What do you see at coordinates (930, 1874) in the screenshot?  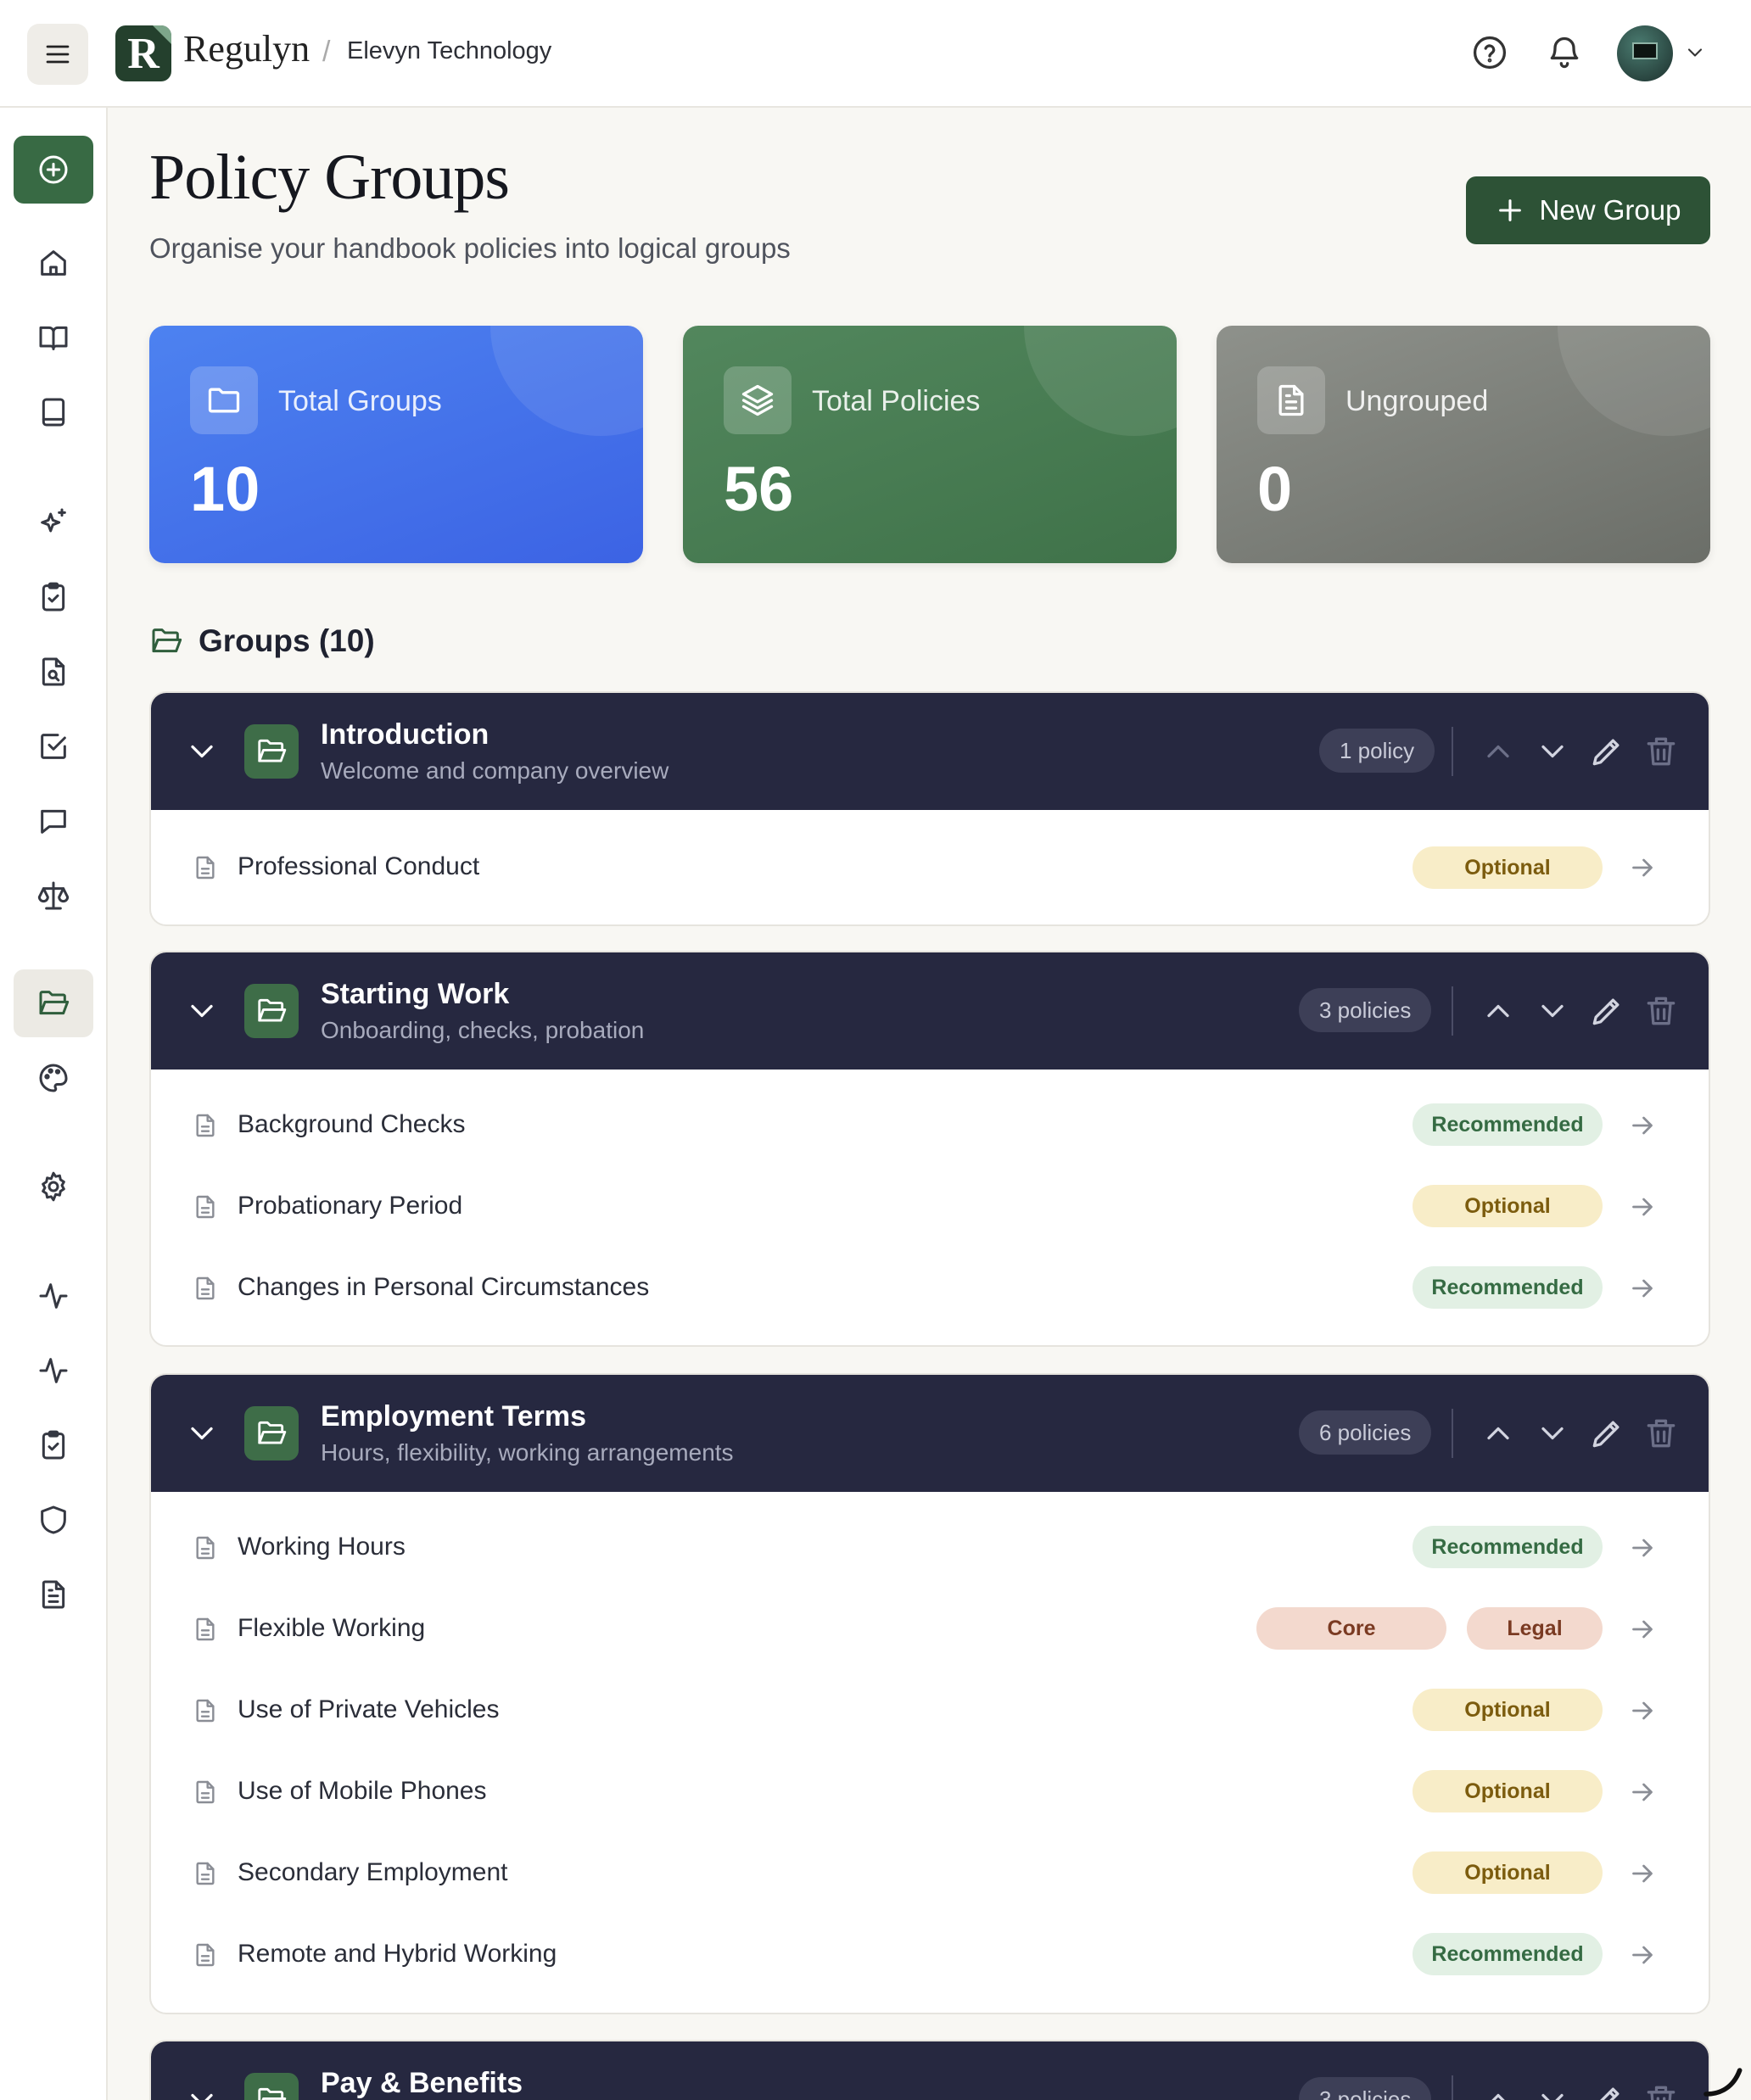 I see `list-item: Secondary Employment Optional` at bounding box center [930, 1874].